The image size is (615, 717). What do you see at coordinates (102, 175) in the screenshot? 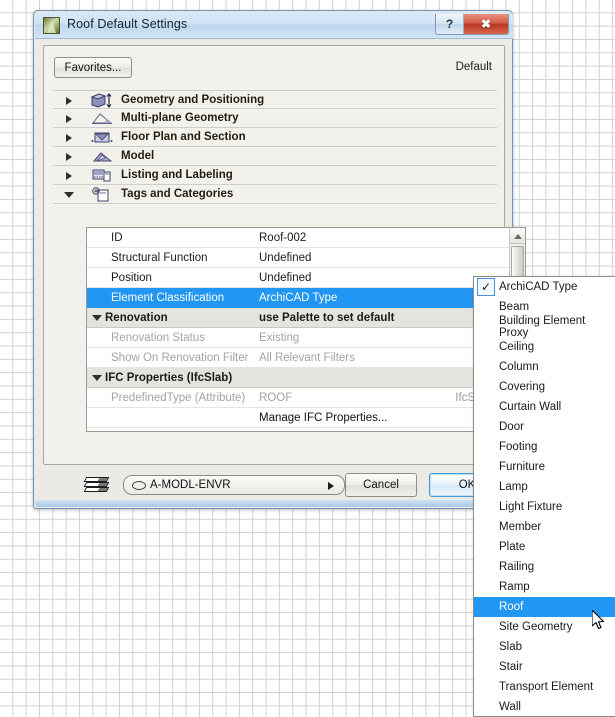
I see `listing-icon` at bounding box center [102, 175].